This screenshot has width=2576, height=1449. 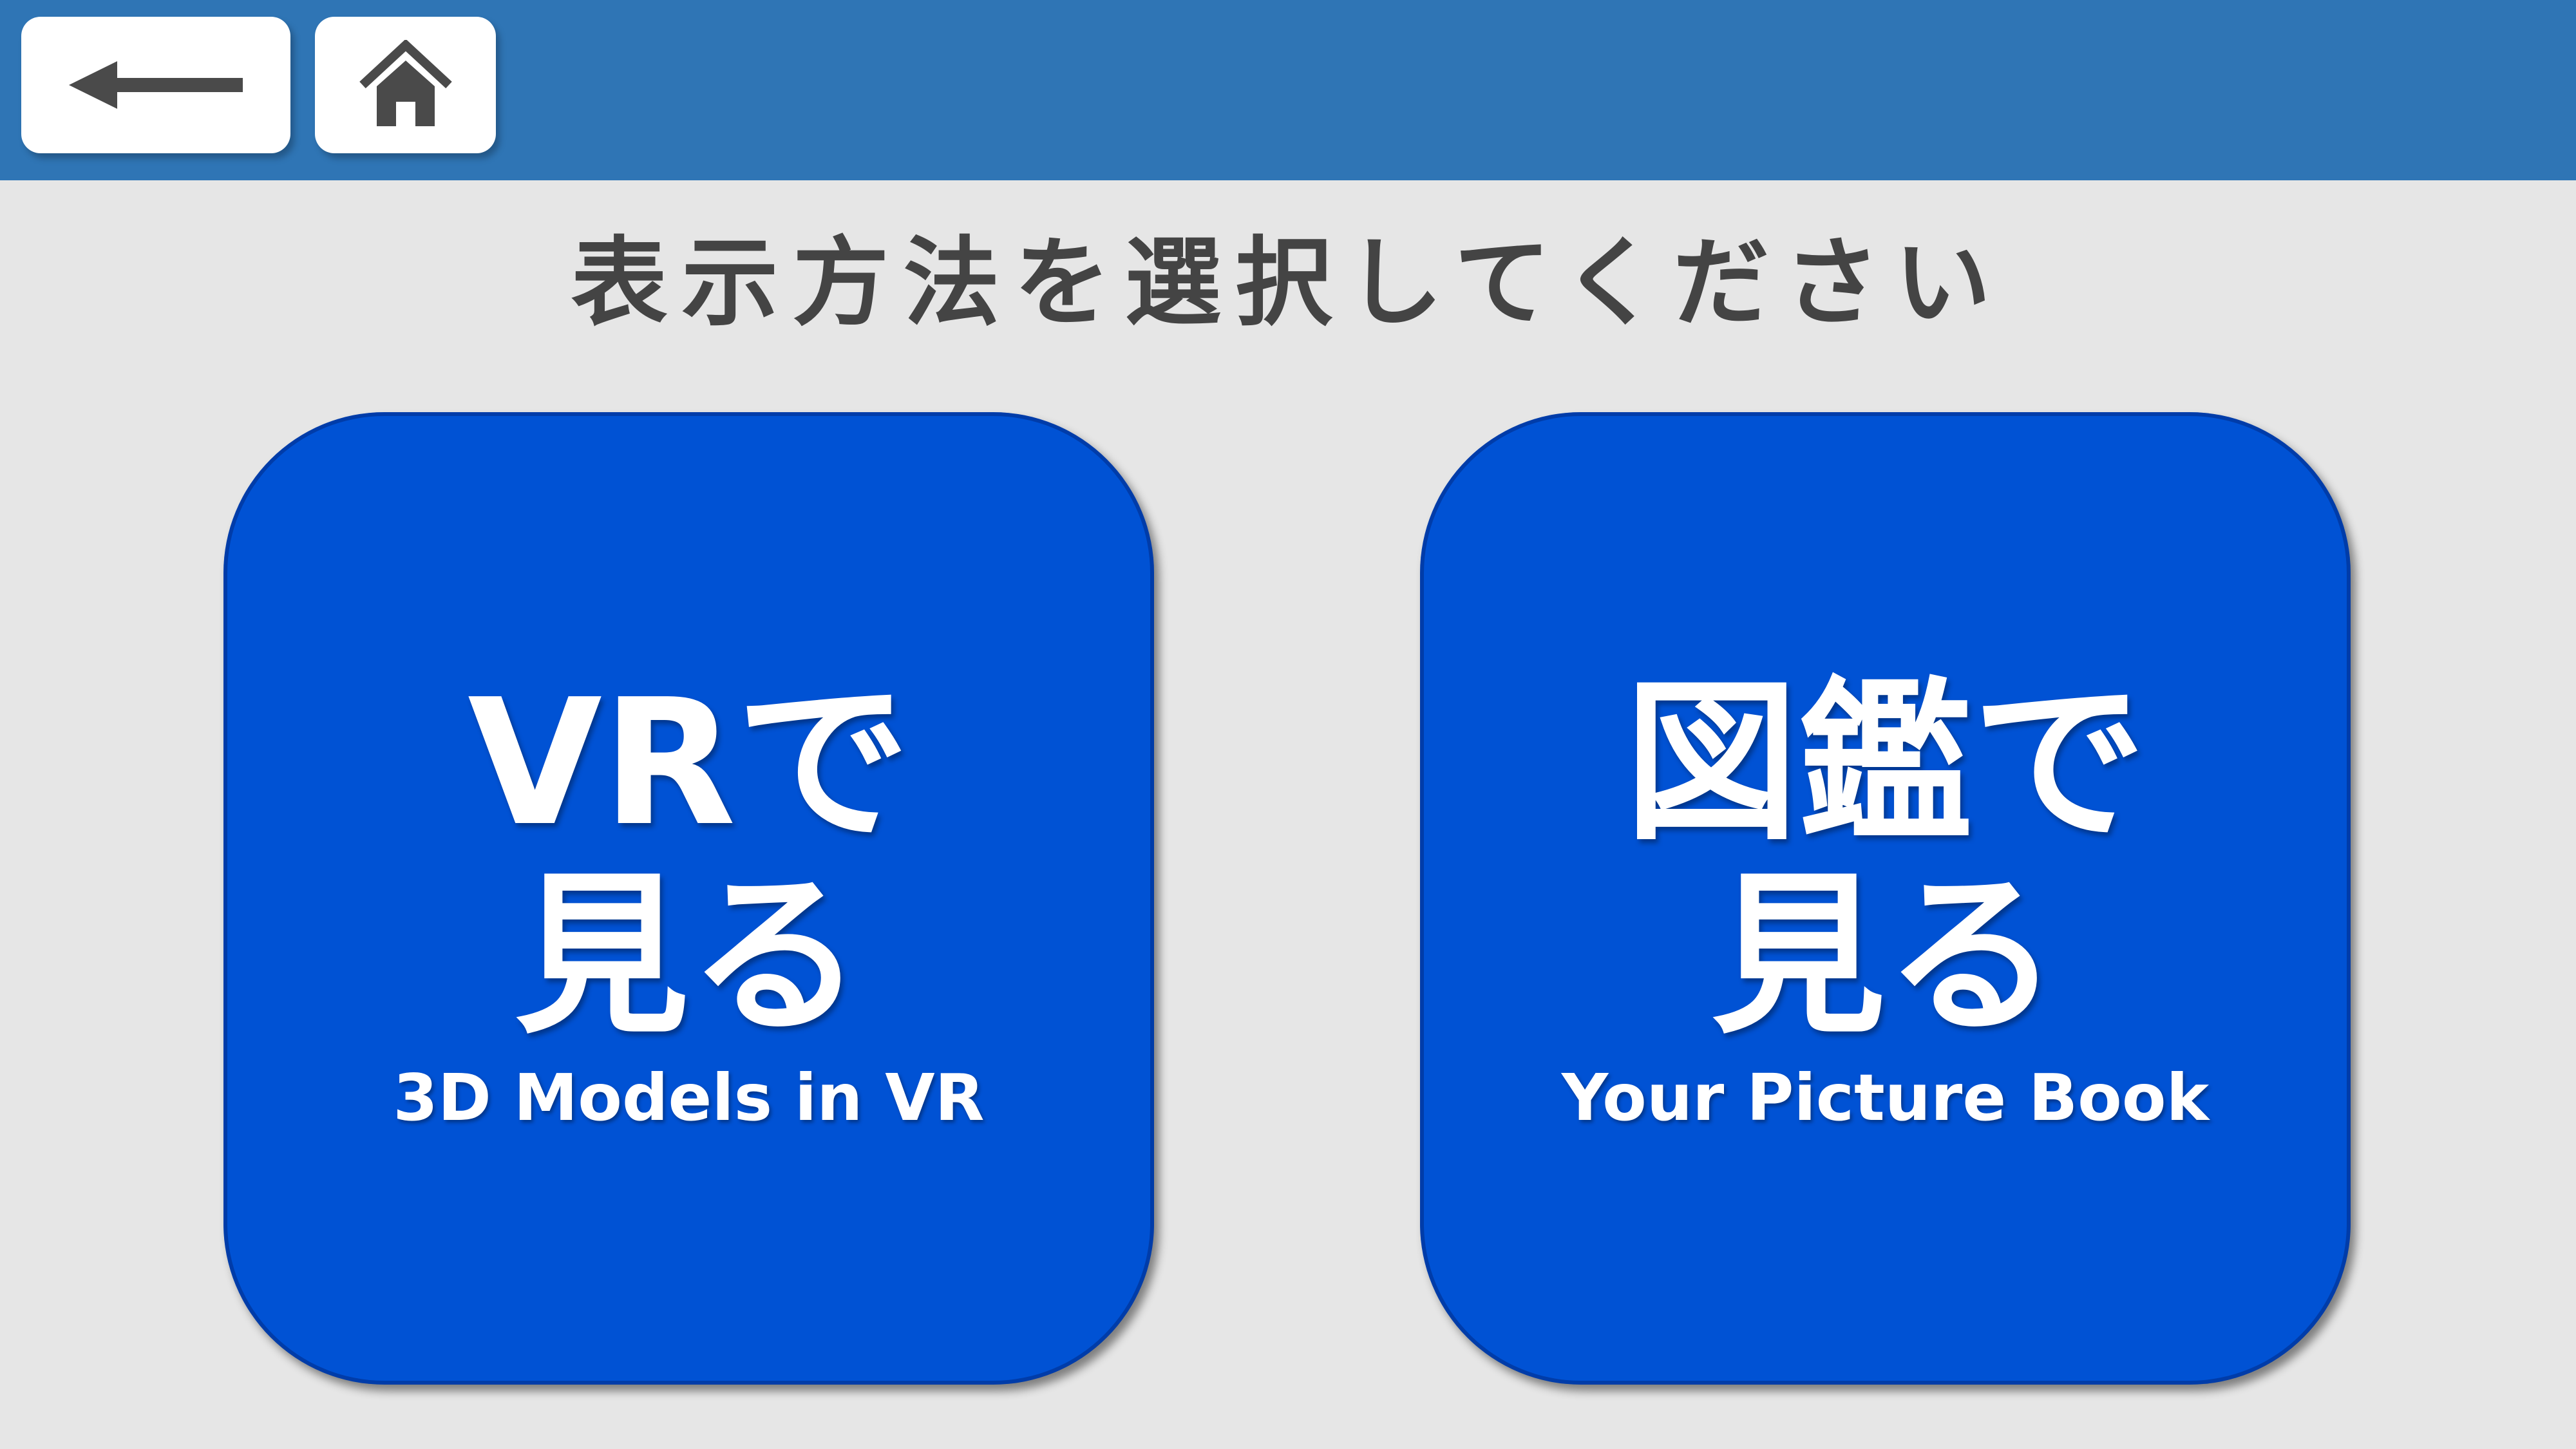 I want to click on top-bar, so click(x=1288, y=90).